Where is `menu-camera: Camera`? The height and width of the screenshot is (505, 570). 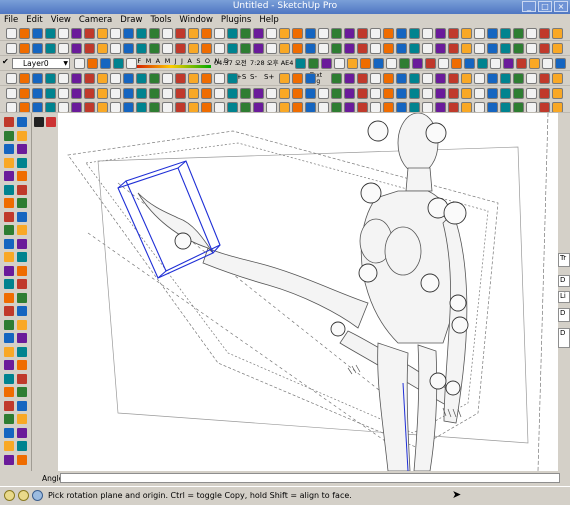
menu-camera: Camera is located at coordinates (95, 20).